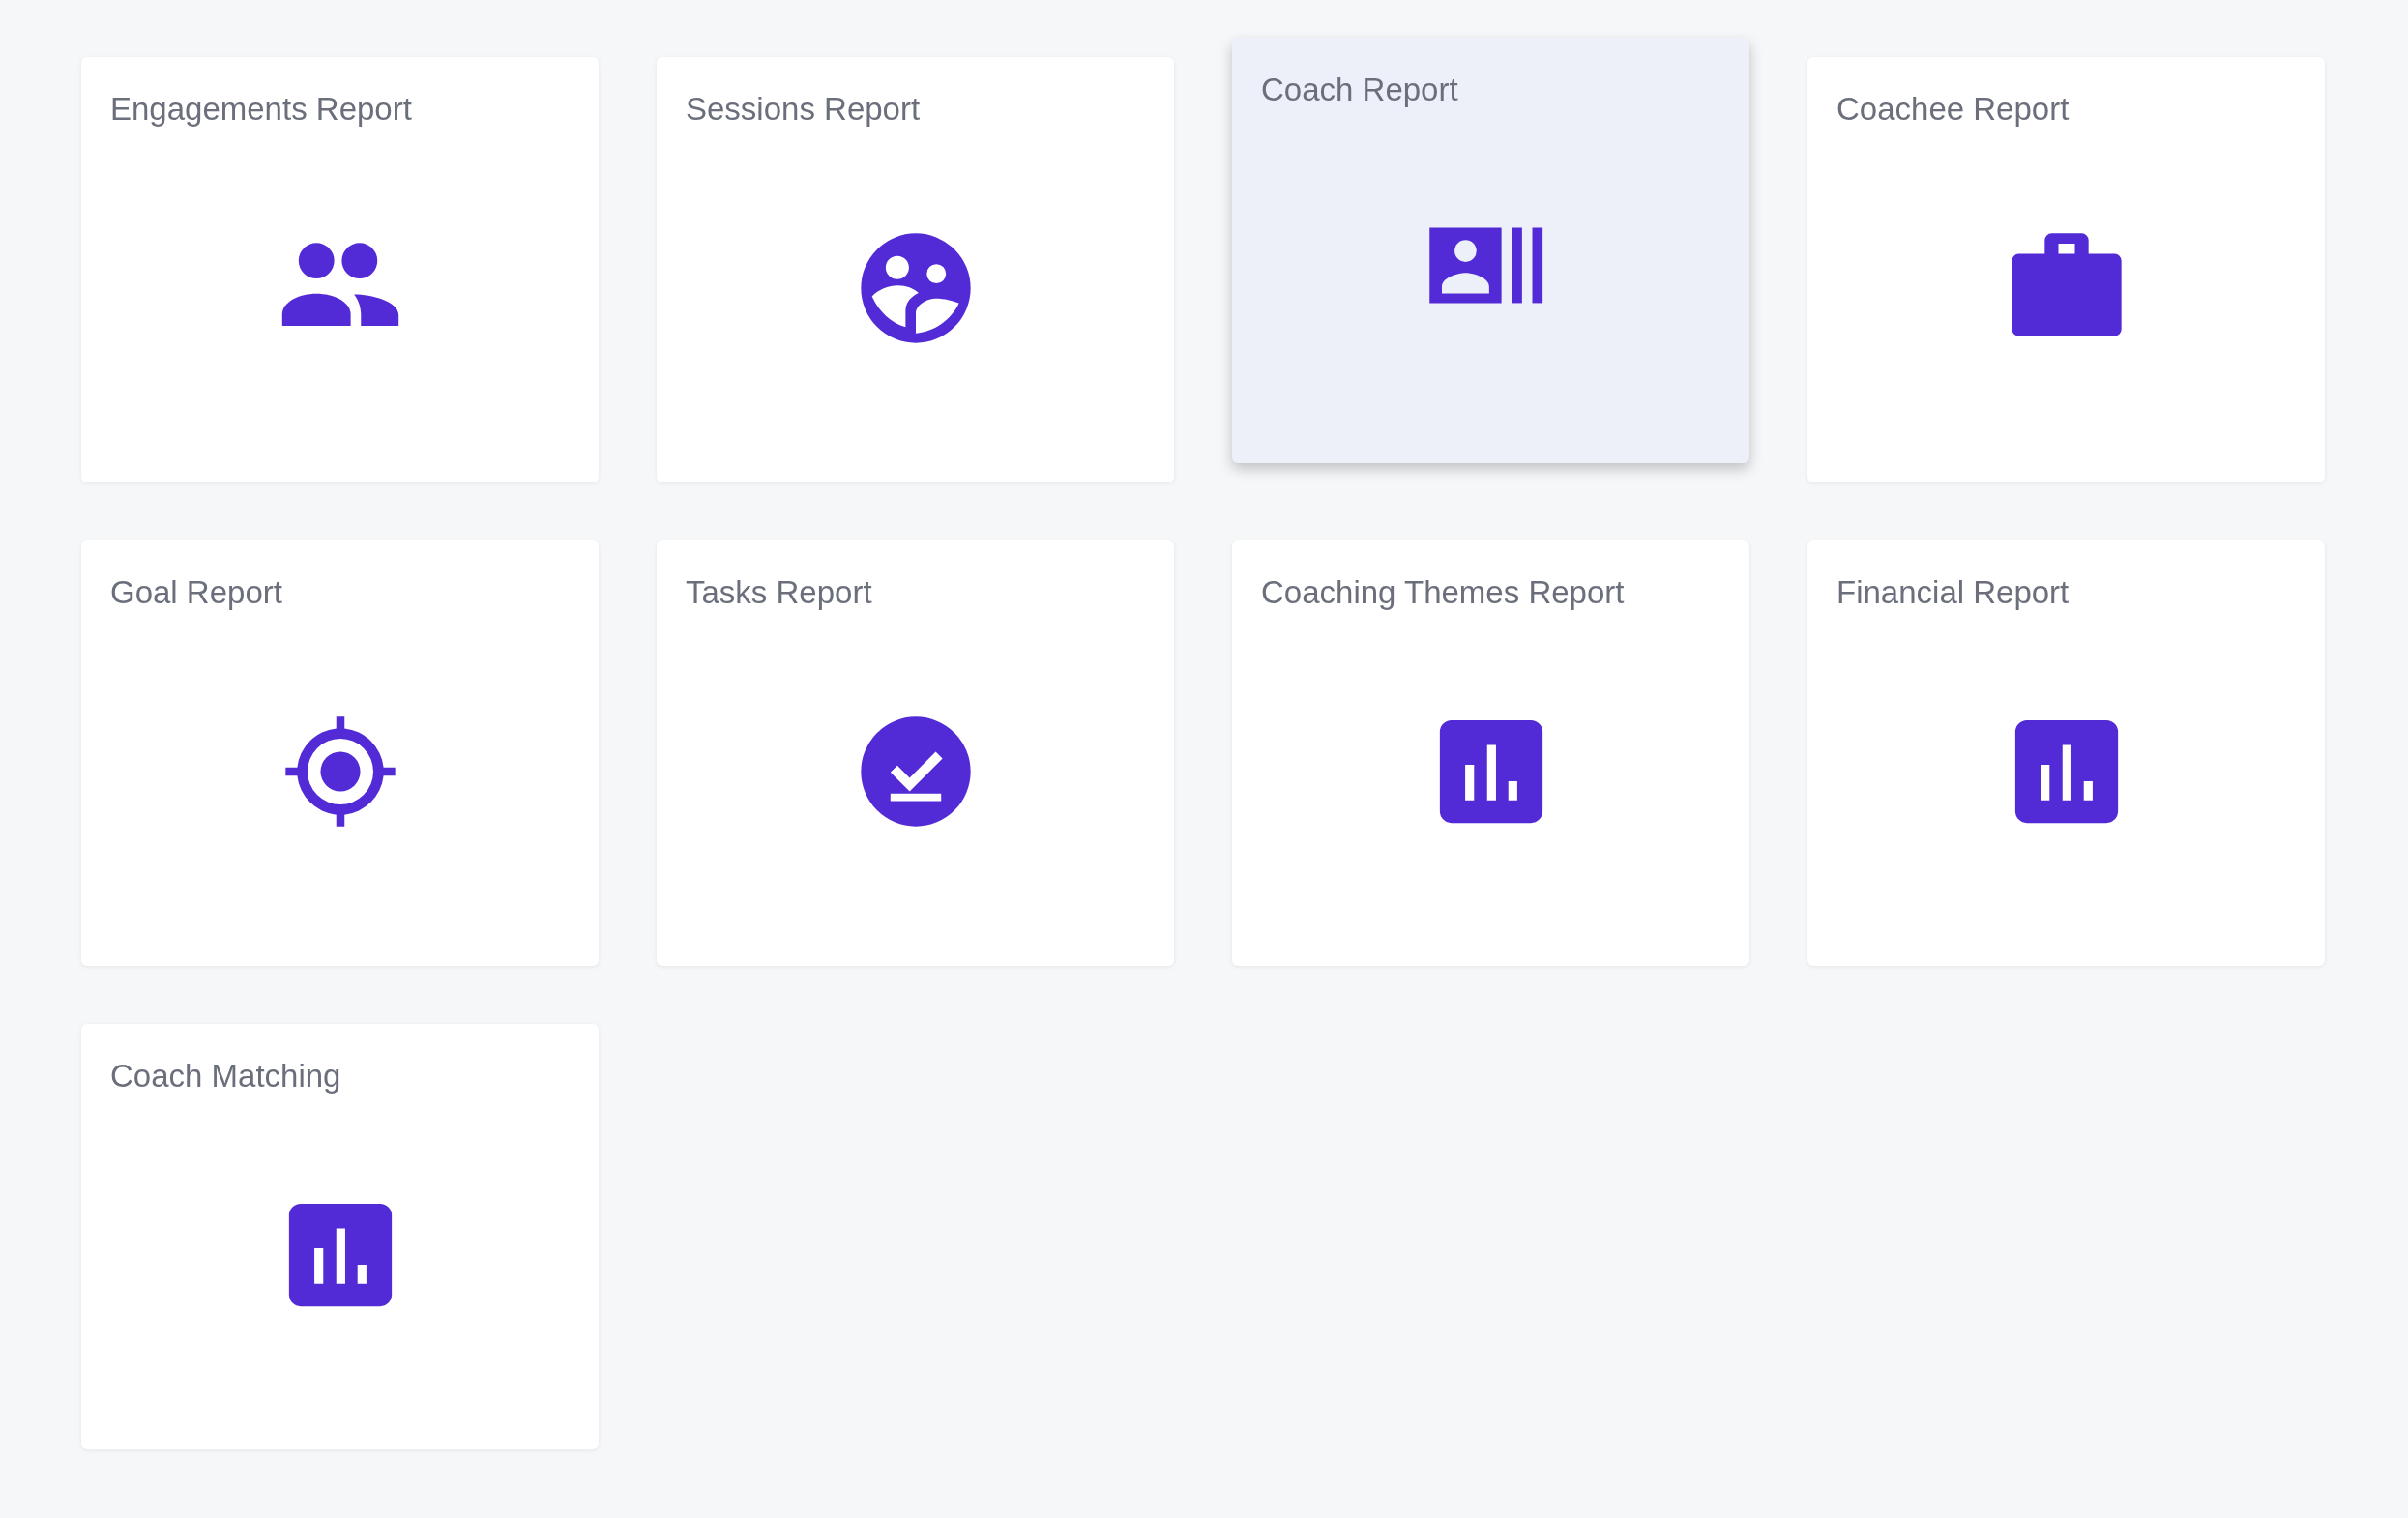 Image resolution: width=2408 pixels, height=1518 pixels. Describe the element at coordinates (261, 109) in the screenshot. I see `card-title: Engagements Report` at that location.